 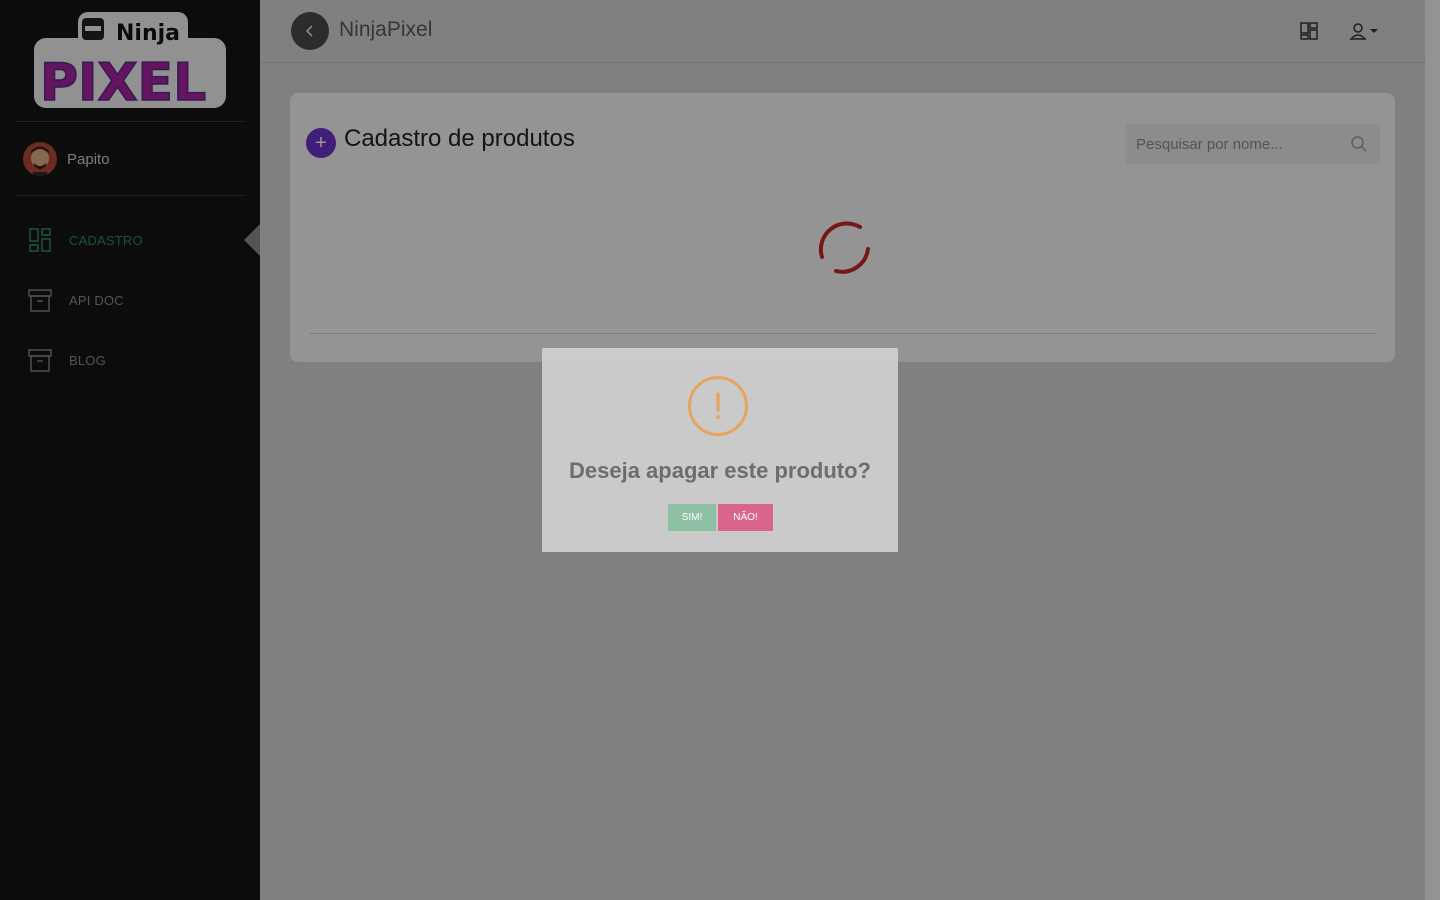 I want to click on confirm-delete-dialog: ! Deseja apagar este produto? SIM! NÃO!, so click(x=720, y=450).